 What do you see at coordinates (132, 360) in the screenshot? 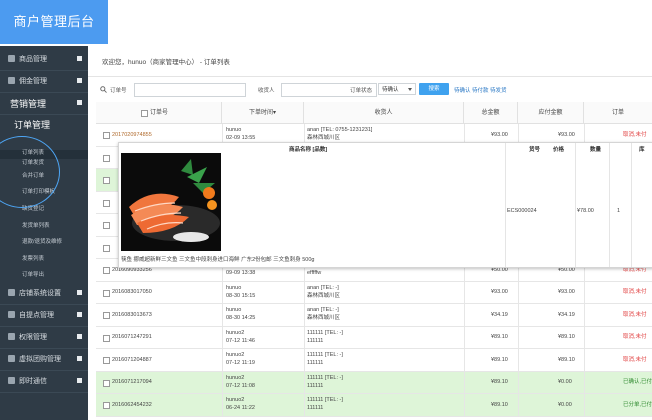
I see `order-no-link: 2016071204887` at bounding box center [132, 360].